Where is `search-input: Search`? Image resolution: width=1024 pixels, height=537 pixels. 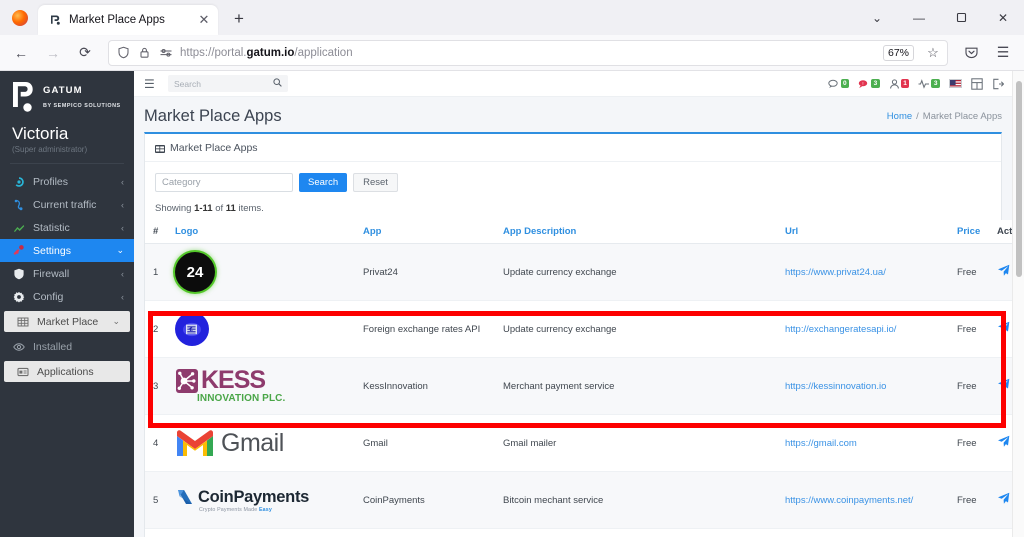 search-input: Search is located at coordinates (228, 83).